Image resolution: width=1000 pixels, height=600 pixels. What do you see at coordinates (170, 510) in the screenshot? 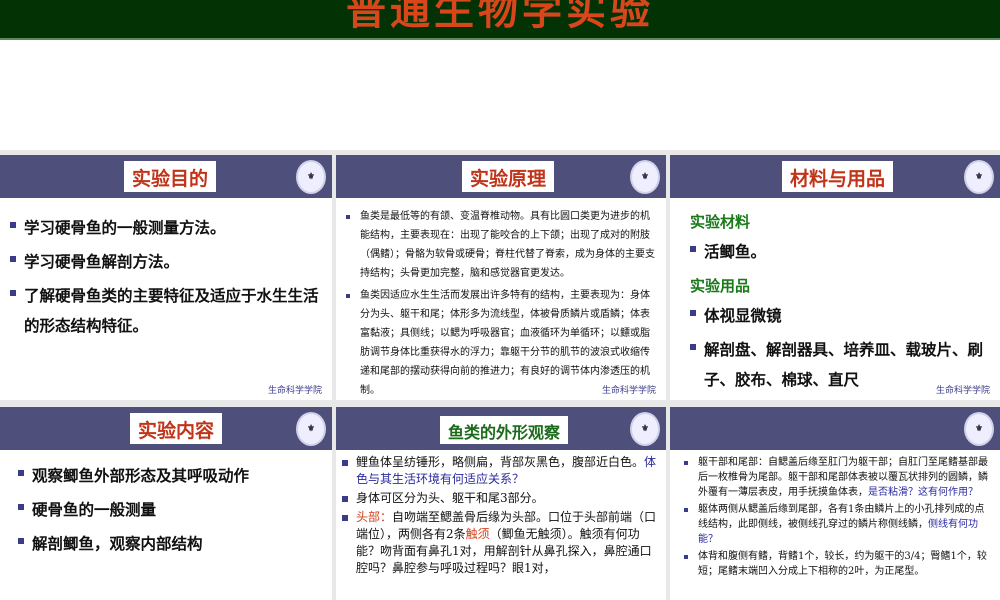
I see `list-item: 硬骨鱼的一般测量` at bounding box center [170, 510].